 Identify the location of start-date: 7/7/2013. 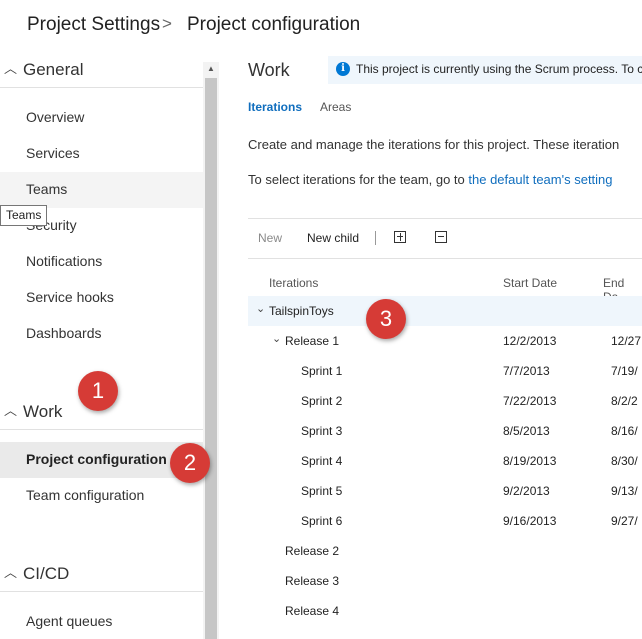
(526, 371).